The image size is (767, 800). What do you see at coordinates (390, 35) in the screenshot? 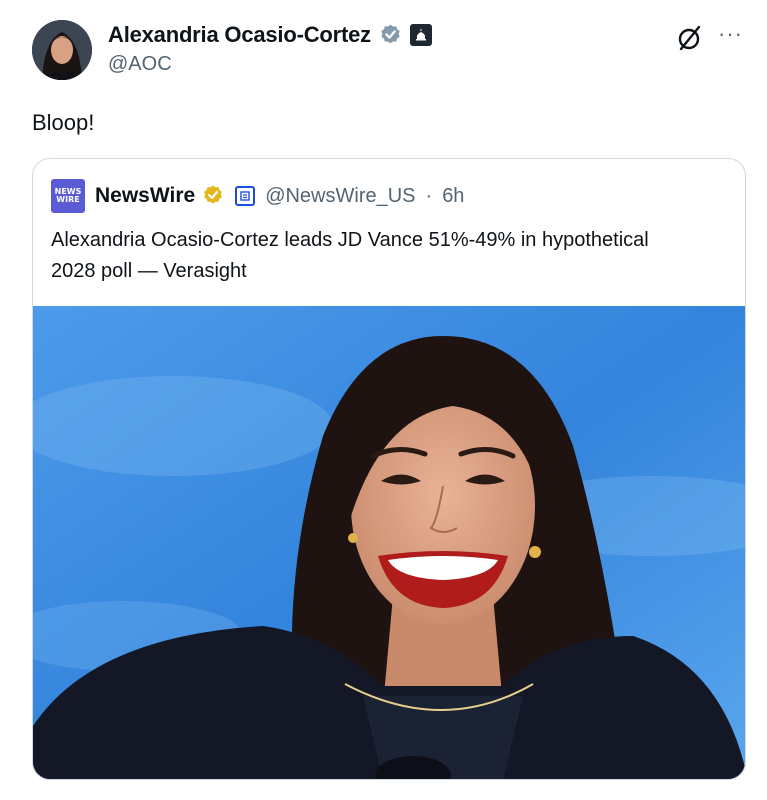
I see `verified-badge-icon` at bounding box center [390, 35].